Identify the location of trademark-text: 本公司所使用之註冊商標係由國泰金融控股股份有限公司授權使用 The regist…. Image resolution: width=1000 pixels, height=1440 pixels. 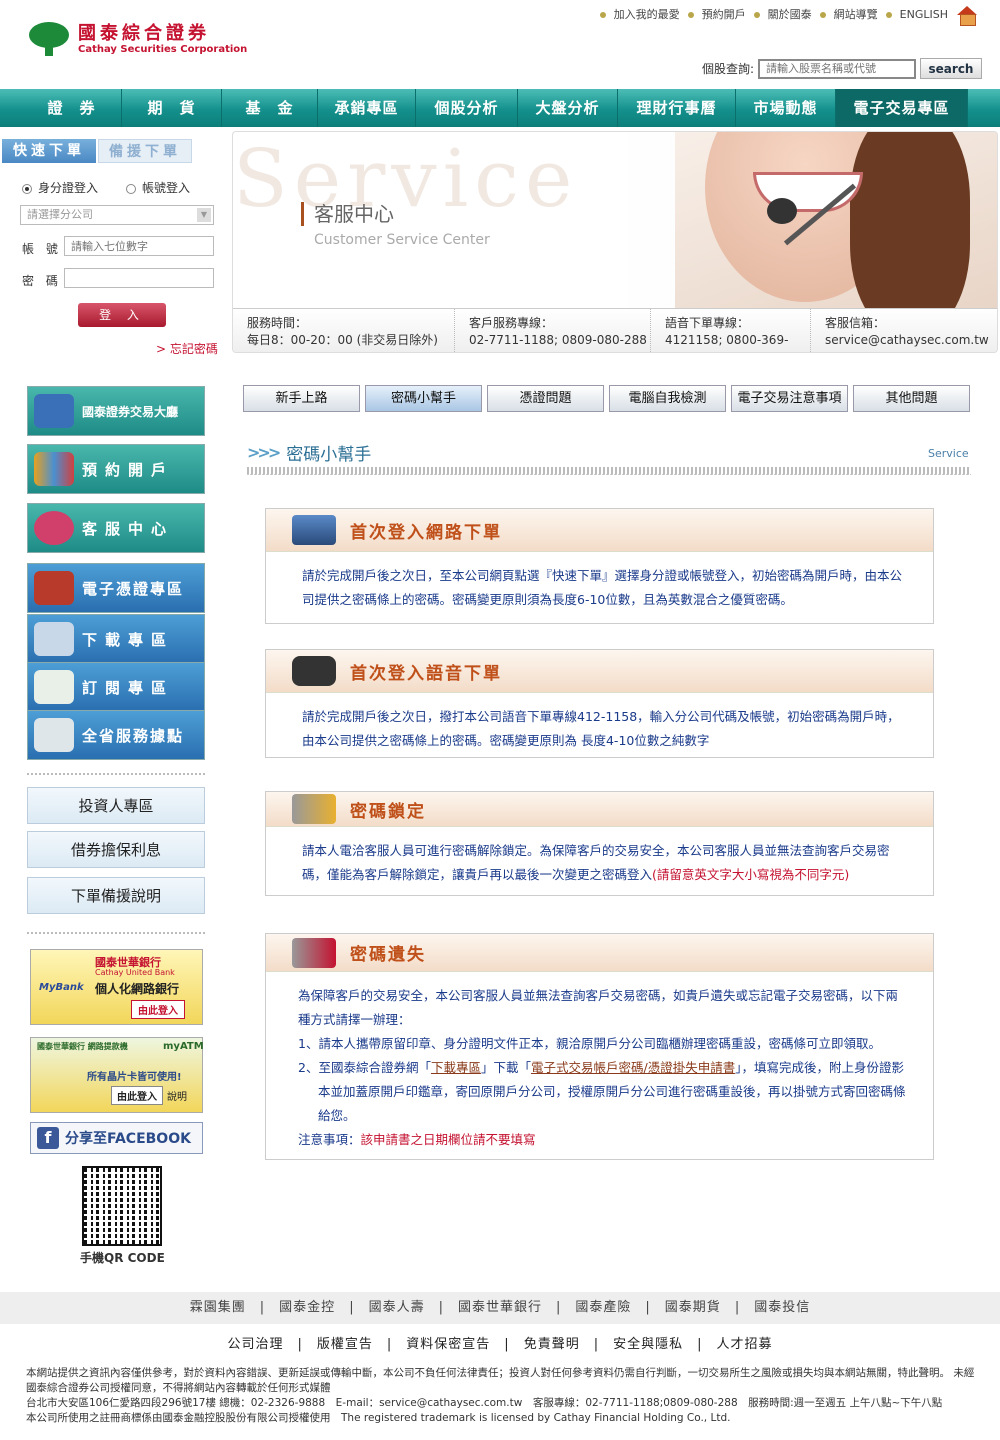
(378, 1418).